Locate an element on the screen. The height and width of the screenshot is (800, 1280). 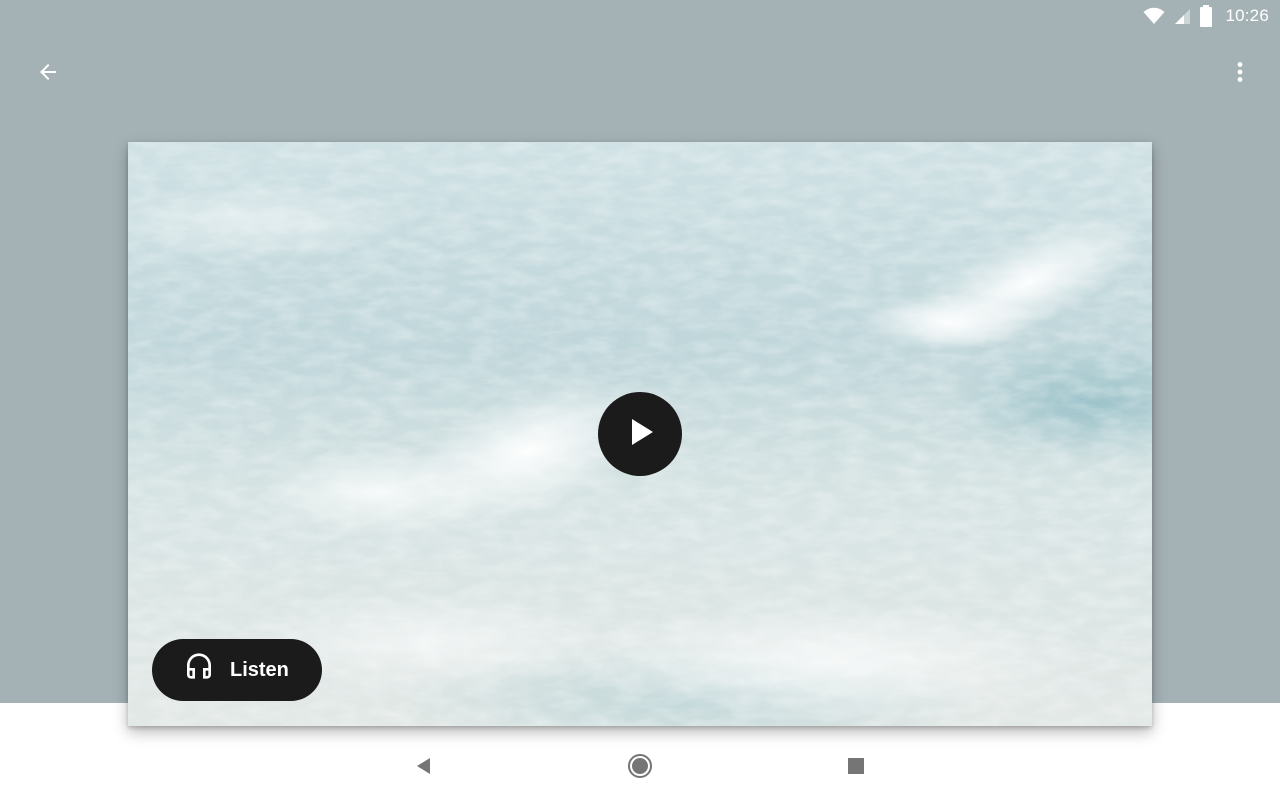
listen-button: Listen is located at coordinates (237, 670).